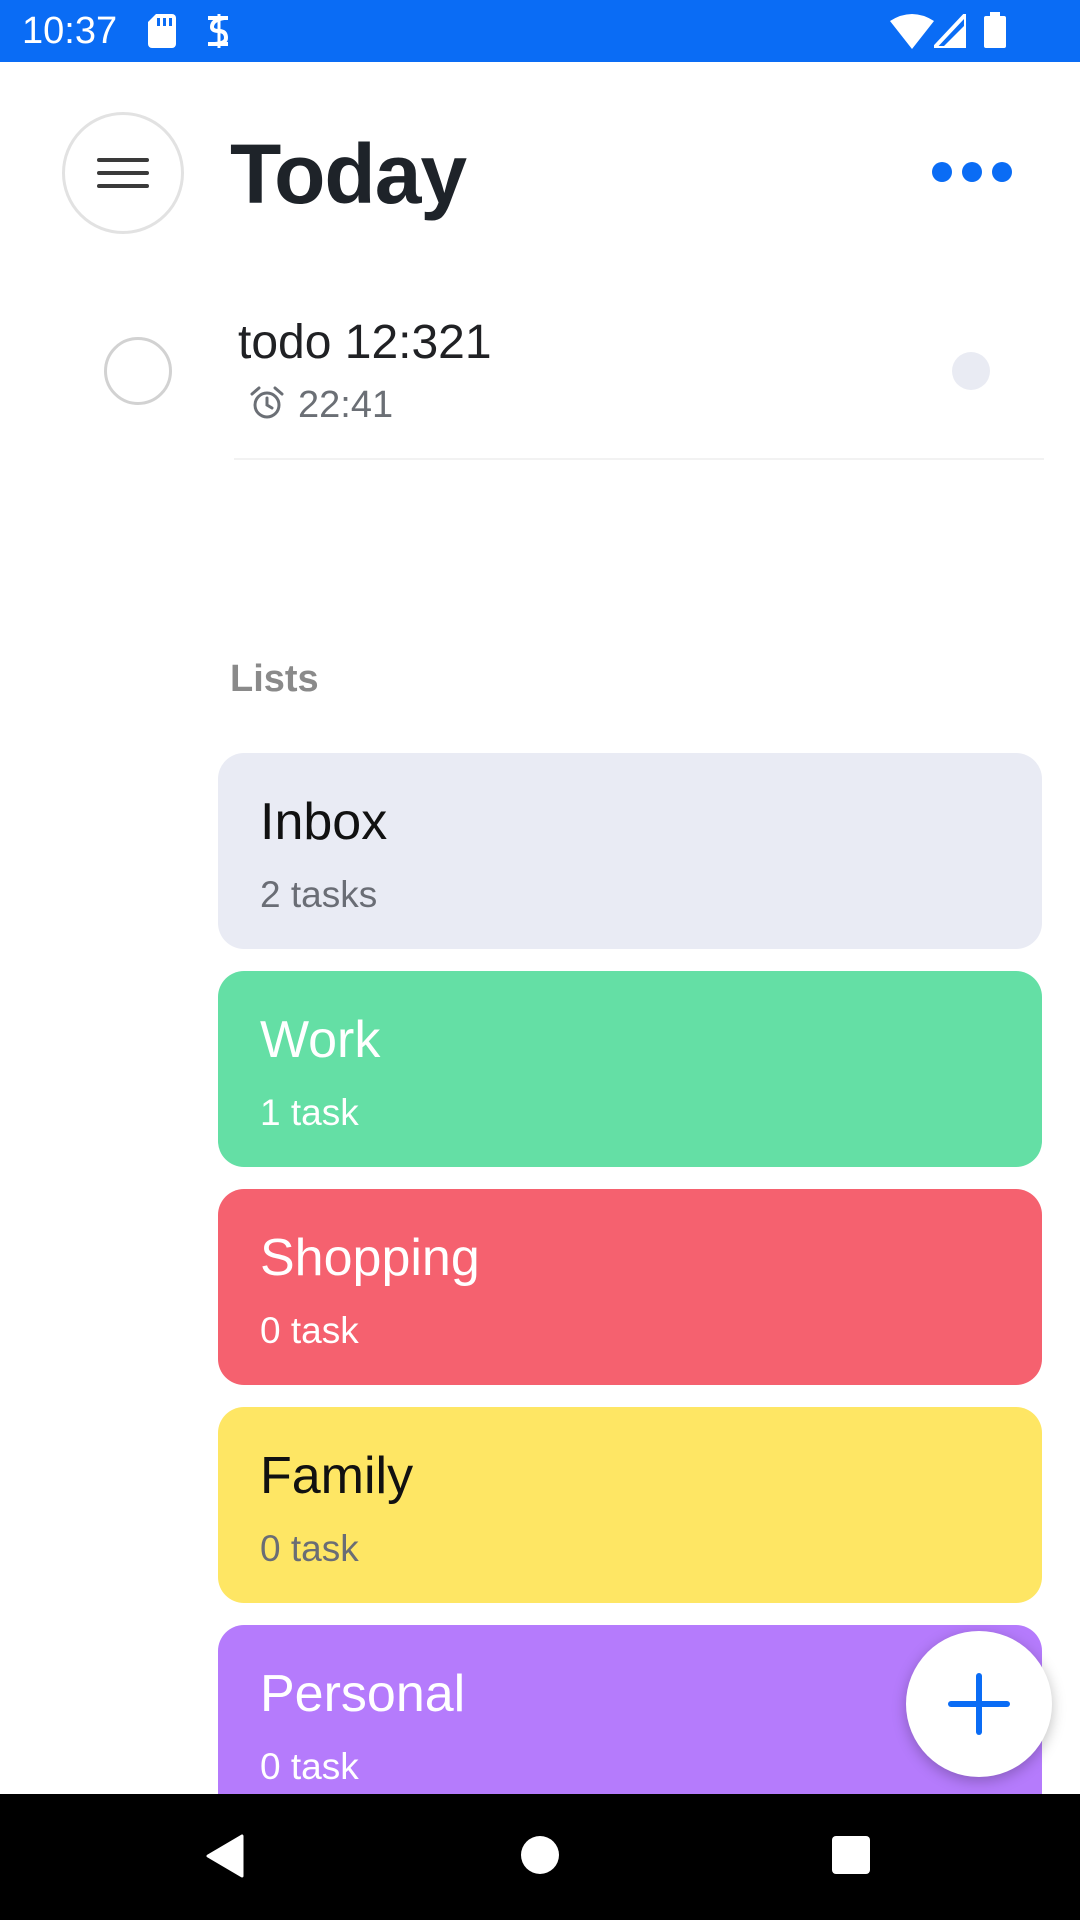  I want to click on list-card-work: Work 1 task, so click(630, 1069).